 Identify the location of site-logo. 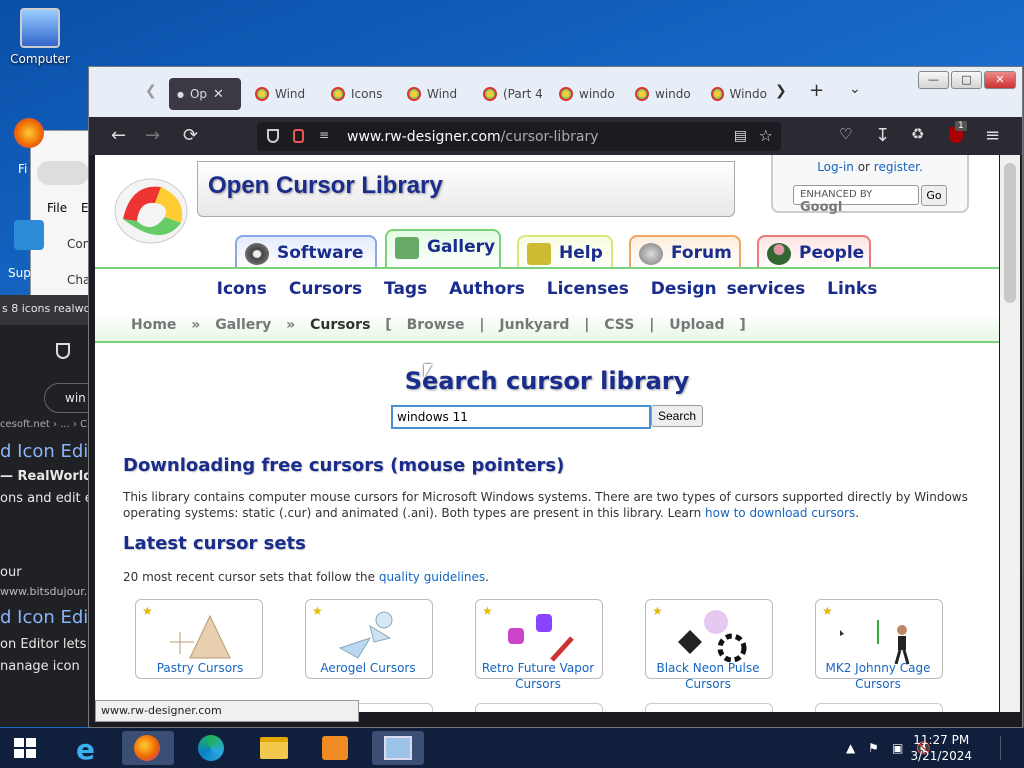
(151, 210).